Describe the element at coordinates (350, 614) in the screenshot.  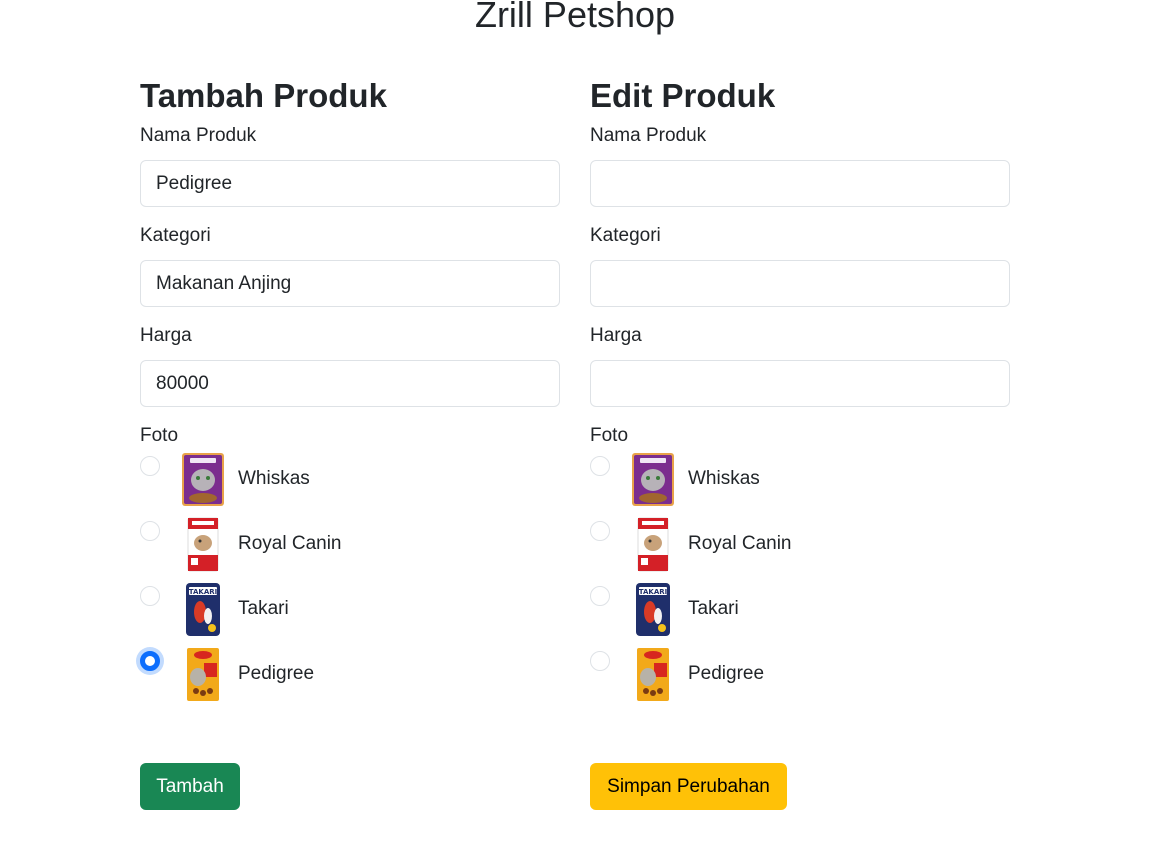
I see `add-option-takari: TAKARI Takari` at that location.